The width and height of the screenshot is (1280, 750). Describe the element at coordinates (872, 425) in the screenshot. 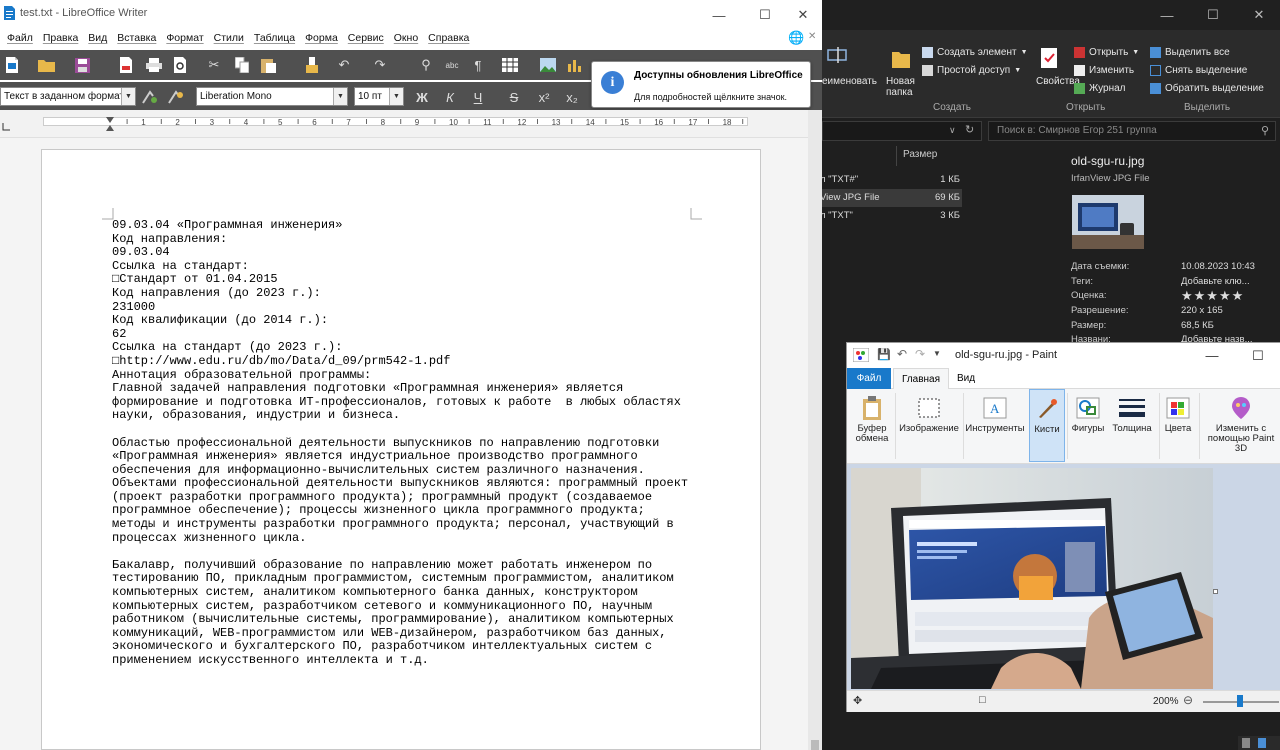

I see `clipboard-group: Буфер обмена` at that location.